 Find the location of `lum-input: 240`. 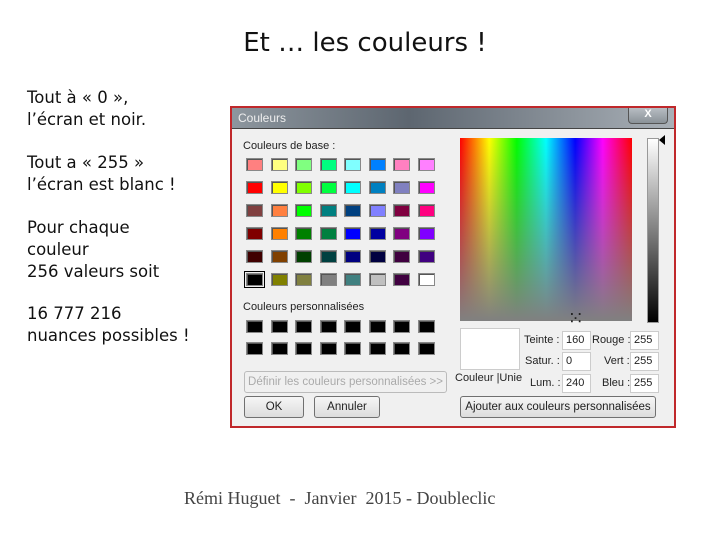

lum-input: 240 is located at coordinates (576, 383).